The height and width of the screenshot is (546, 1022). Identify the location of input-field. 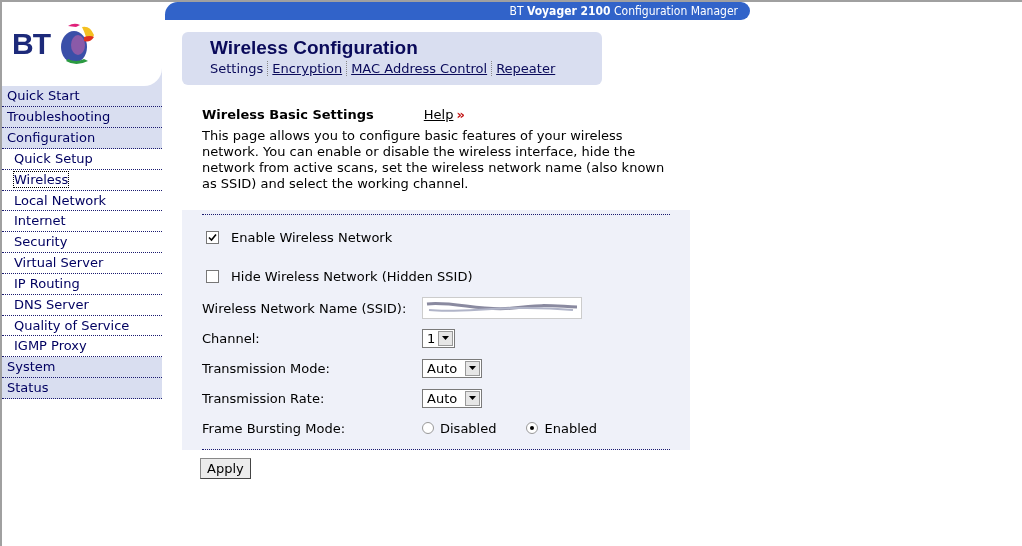
(502, 308).